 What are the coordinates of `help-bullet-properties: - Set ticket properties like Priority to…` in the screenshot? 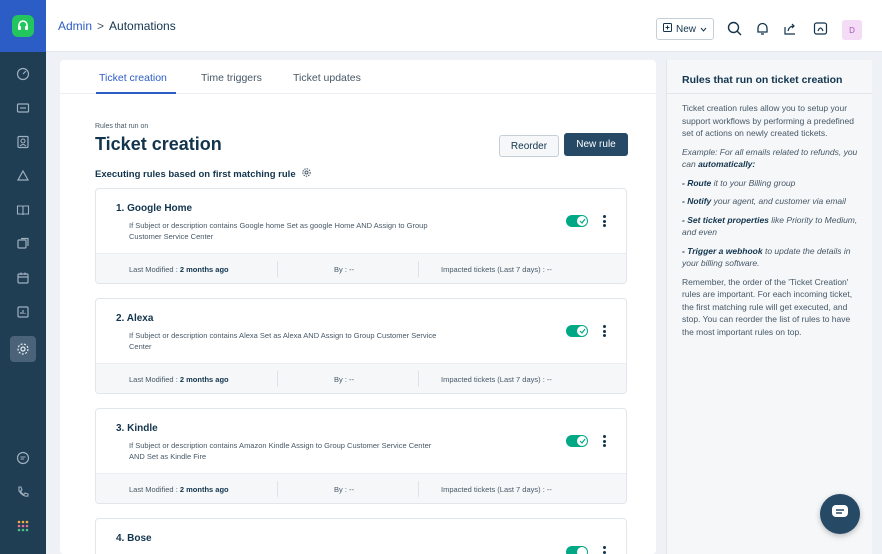 It's located at (770, 226).